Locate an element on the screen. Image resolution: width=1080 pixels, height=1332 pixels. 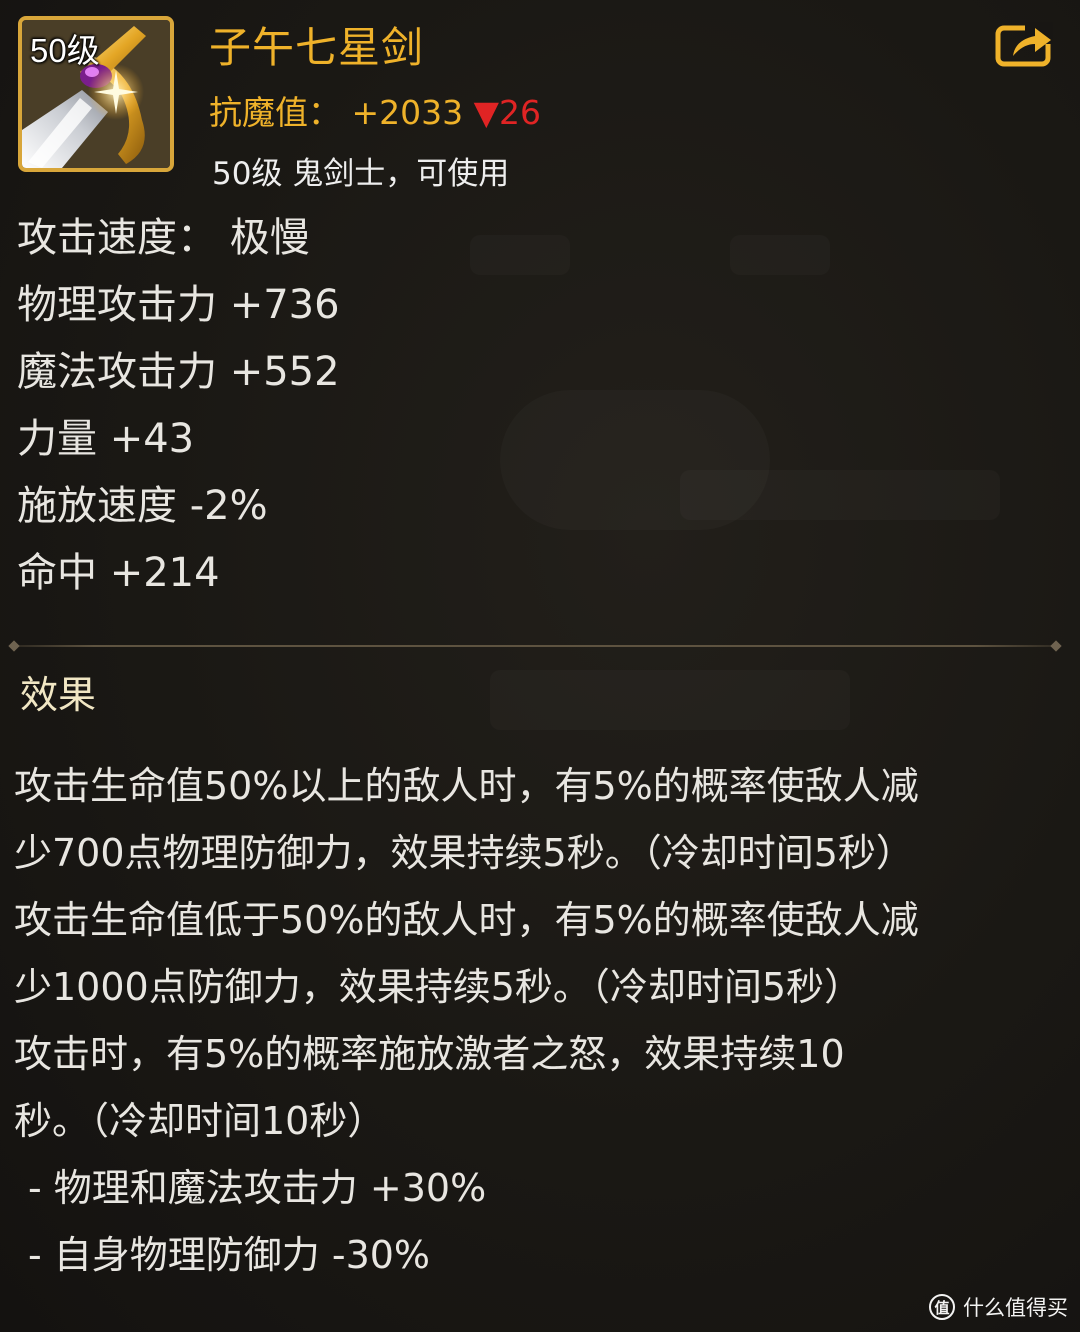
effect-line: 攻击生命值低于50%的敌人时，有5%的概率使敌人减 is located at coordinates (466, 920).